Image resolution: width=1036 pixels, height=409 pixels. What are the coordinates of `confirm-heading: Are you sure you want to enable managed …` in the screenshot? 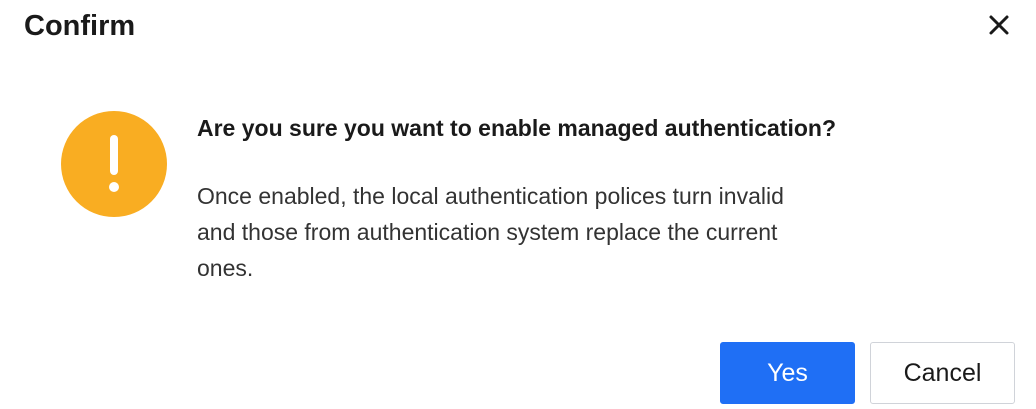 It's located at (516, 128).